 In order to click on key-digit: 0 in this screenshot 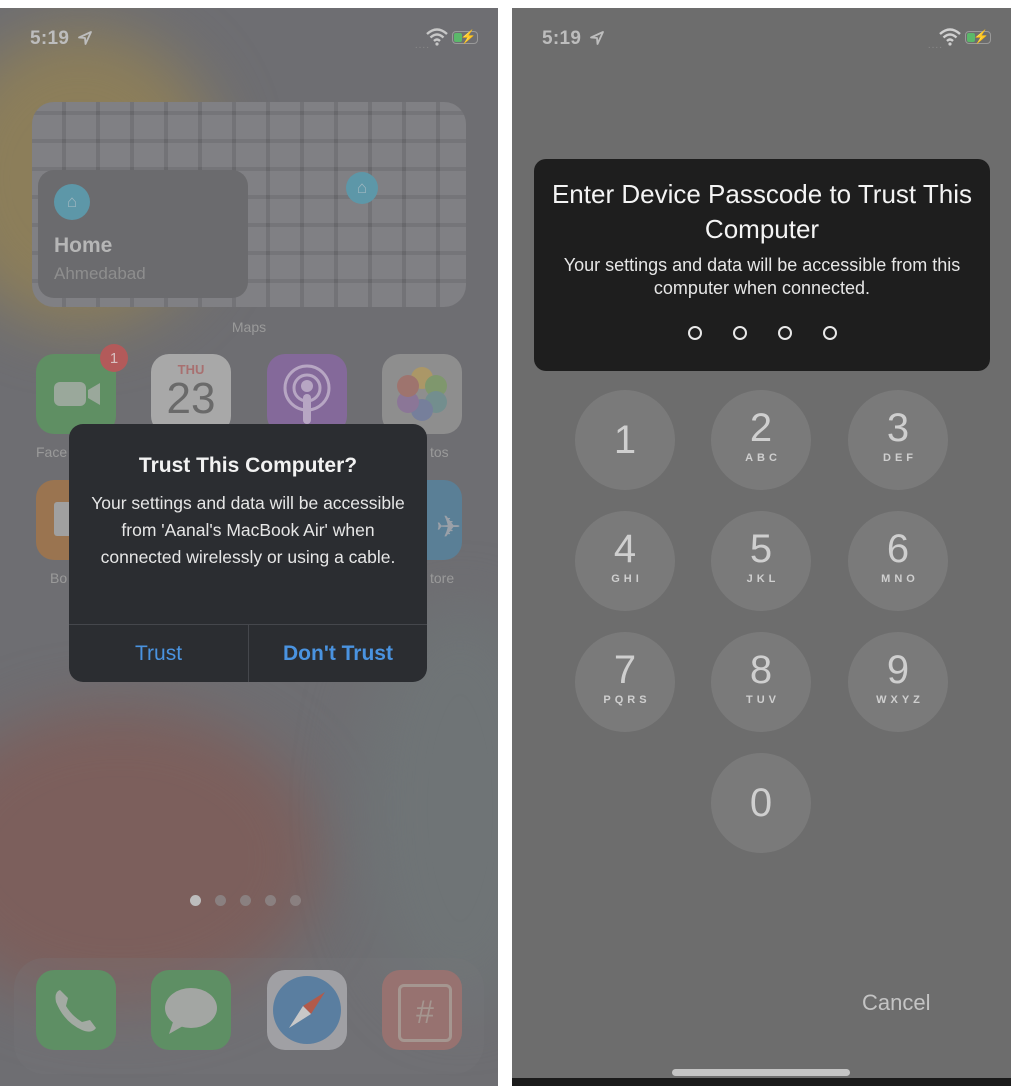, I will do `click(761, 803)`.